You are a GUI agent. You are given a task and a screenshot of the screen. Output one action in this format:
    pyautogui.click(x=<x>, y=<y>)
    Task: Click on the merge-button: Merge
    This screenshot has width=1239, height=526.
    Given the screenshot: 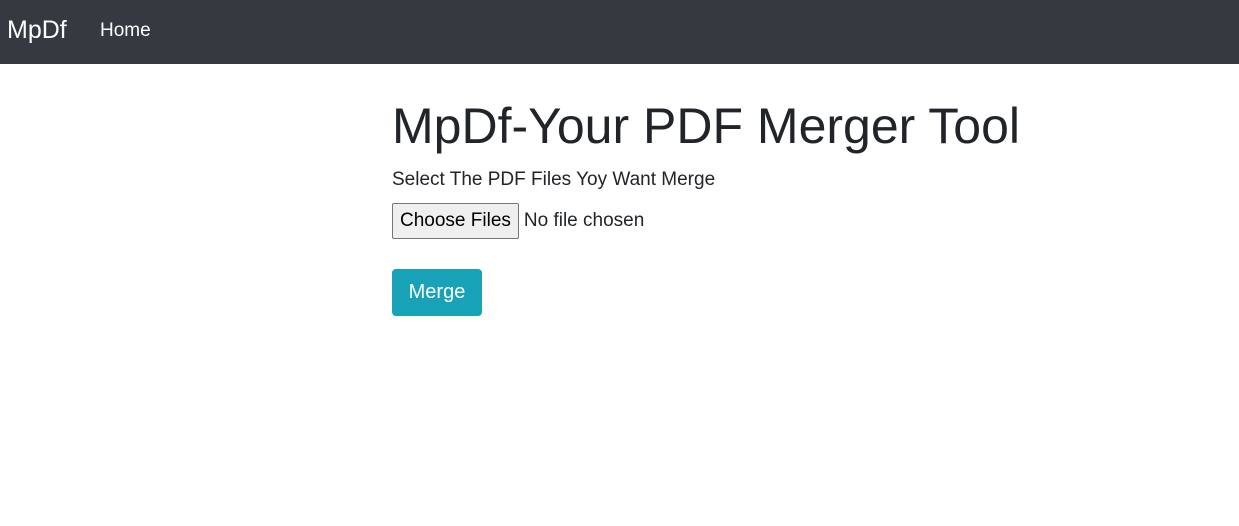 What is the action you would take?
    pyautogui.click(x=437, y=292)
    